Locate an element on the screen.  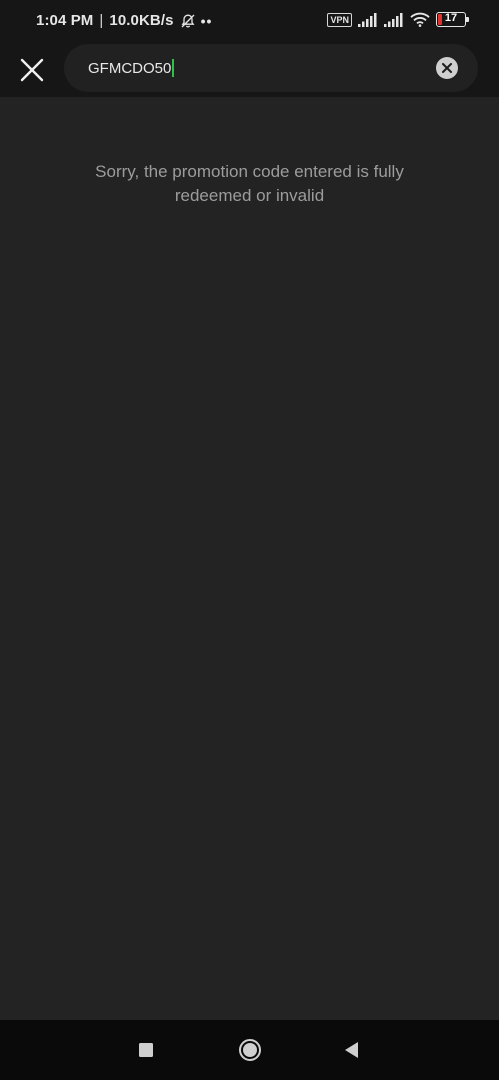
promo-code-search-box: GFMCDO50 is located at coordinates (271, 68).